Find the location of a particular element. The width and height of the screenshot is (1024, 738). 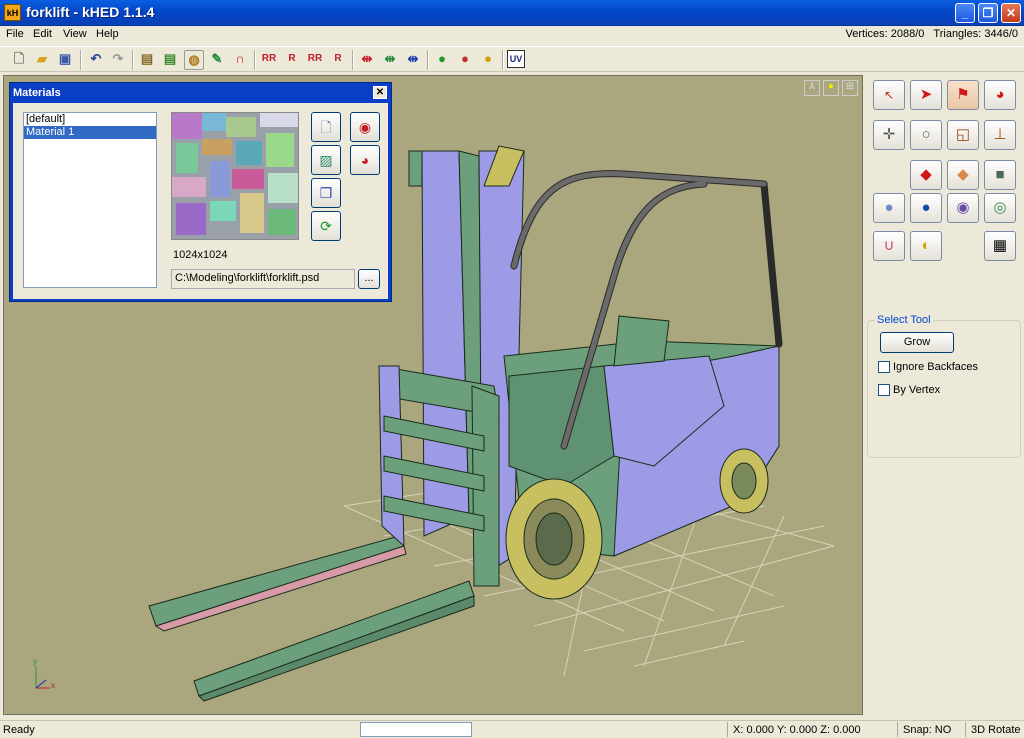

wrench-icon: ✎ is located at coordinates (217, 59).